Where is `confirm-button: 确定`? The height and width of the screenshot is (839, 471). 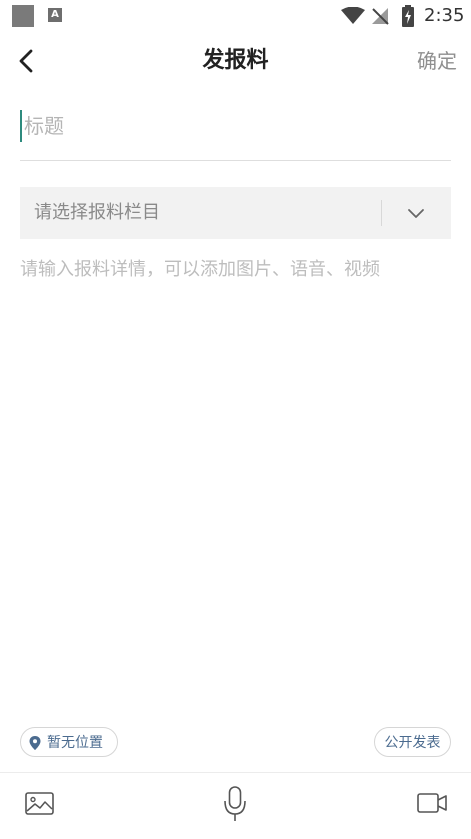 confirm-button: 确定 is located at coordinates (437, 61).